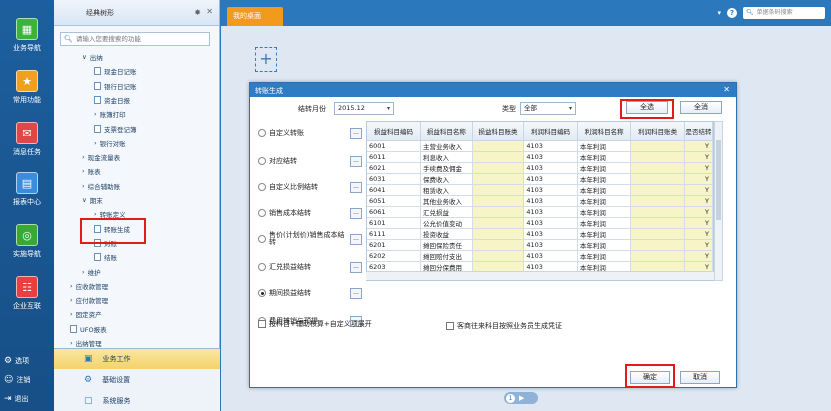  What do you see at coordinates (140, 39) in the screenshot?
I see `tree-search-input` at bounding box center [140, 39].